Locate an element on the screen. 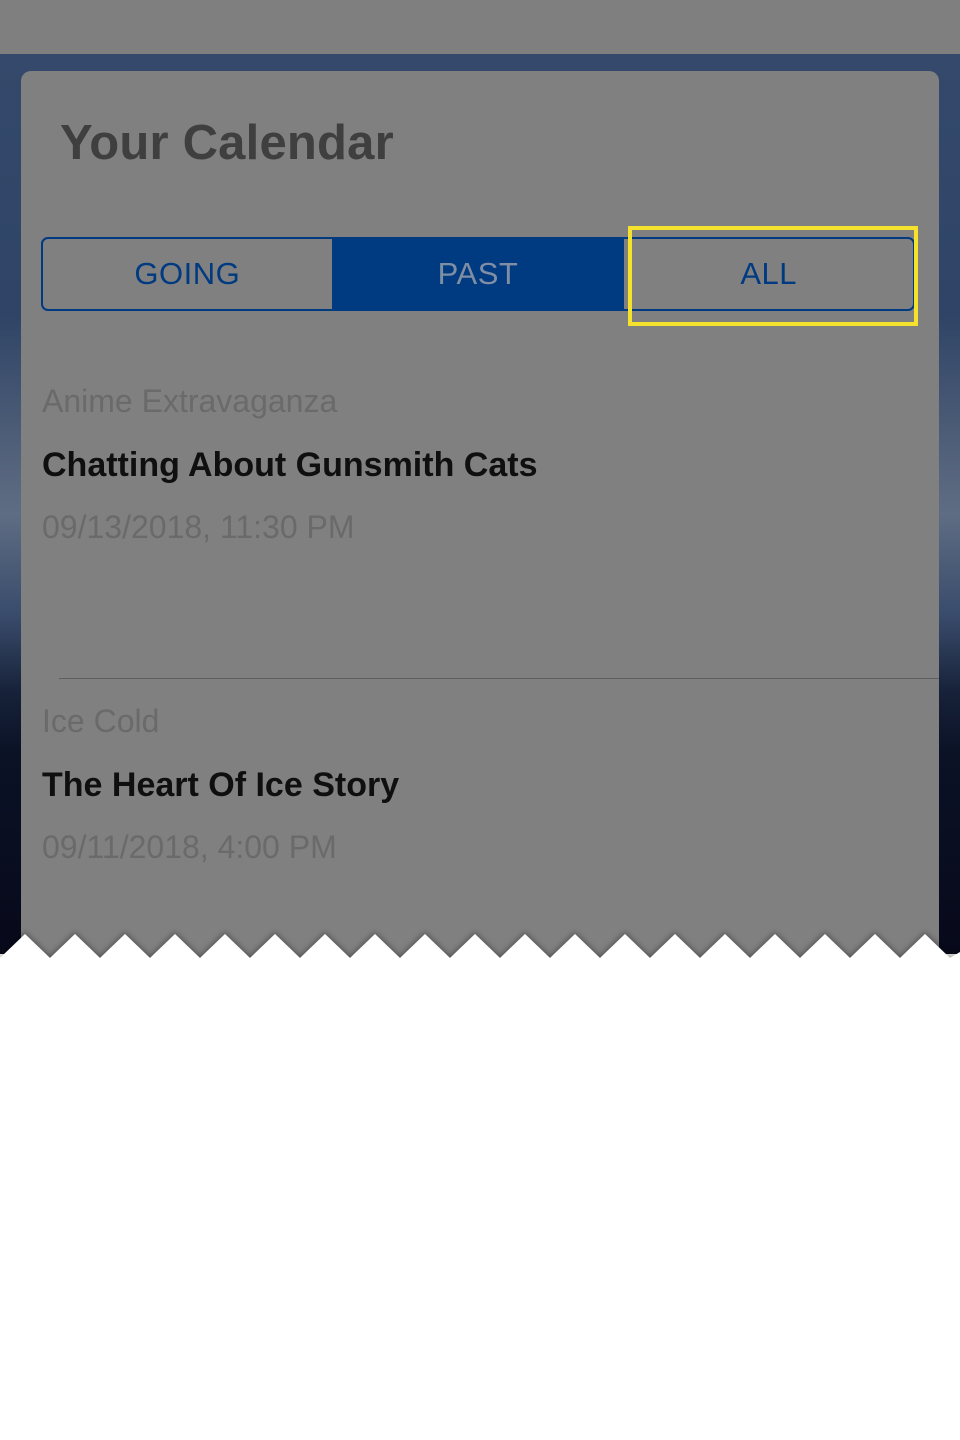 This screenshot has height=1440, width=960. calendar-filter-tabs: GOING PAST ALL is located at coordinates (478, 274).